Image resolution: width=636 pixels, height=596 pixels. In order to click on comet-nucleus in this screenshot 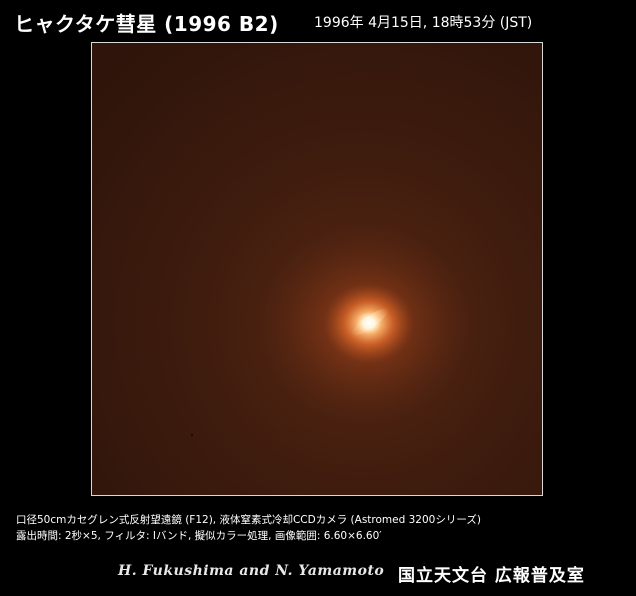, I will do `click(369, 323)`.